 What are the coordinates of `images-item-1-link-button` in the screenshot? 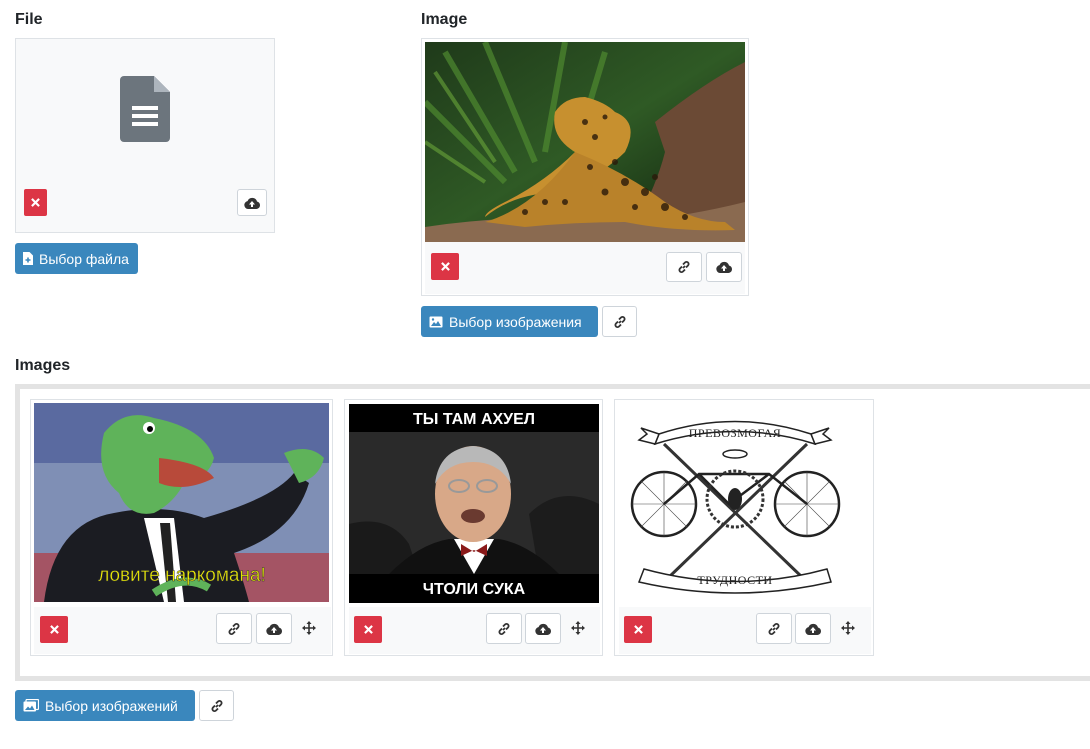 It's located at (234, 628).